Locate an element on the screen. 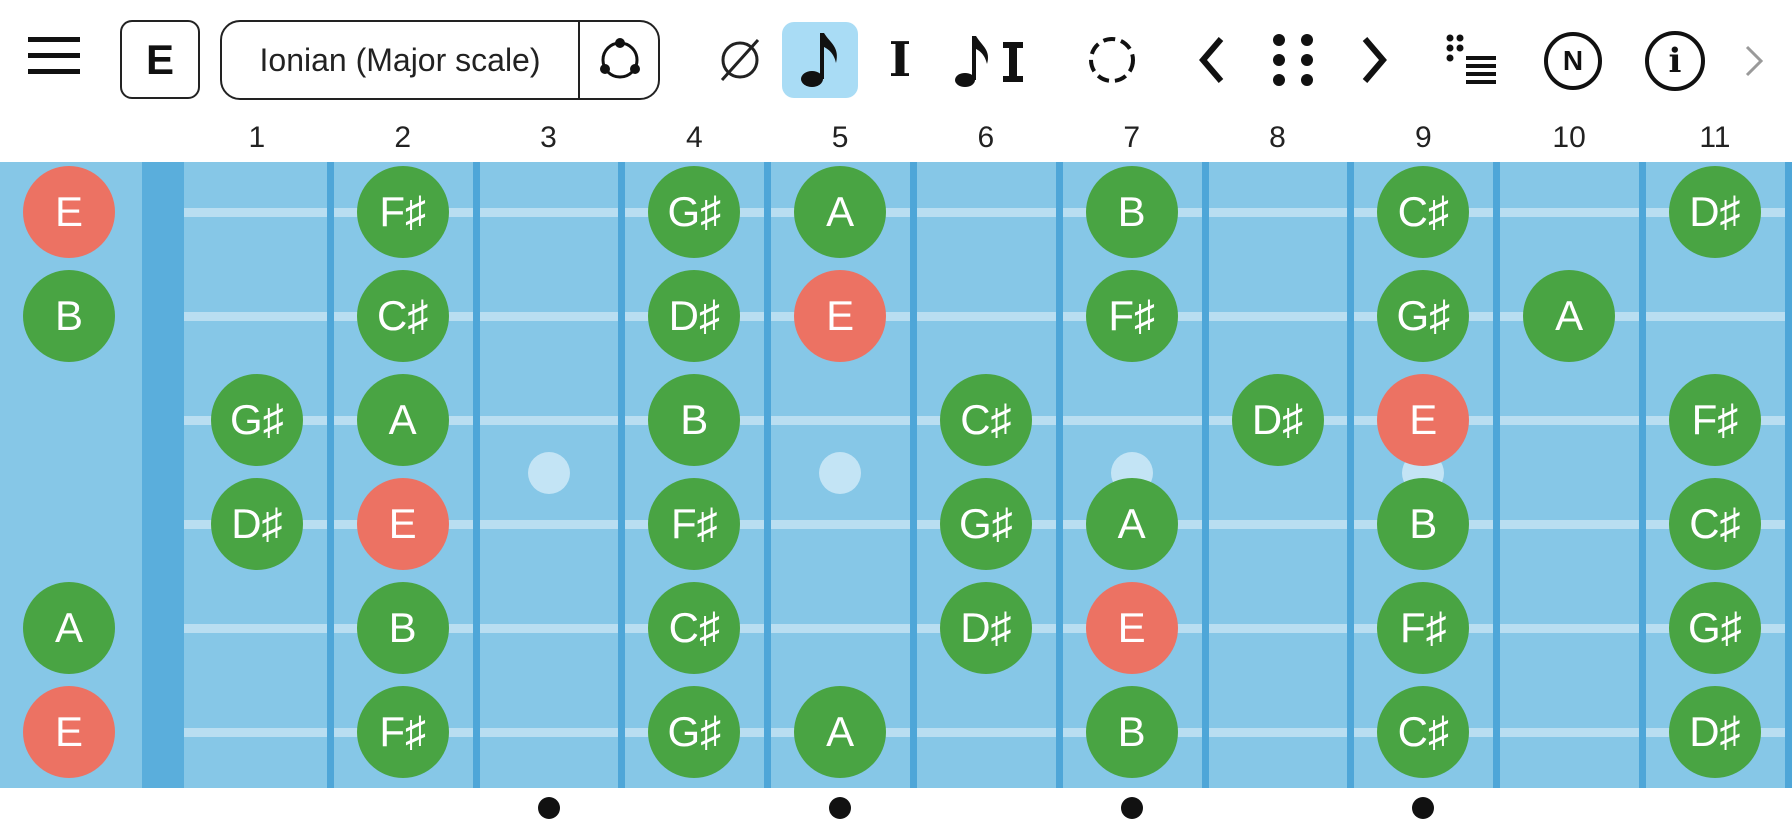  no-notes-button is located at coordinates (740, 60).